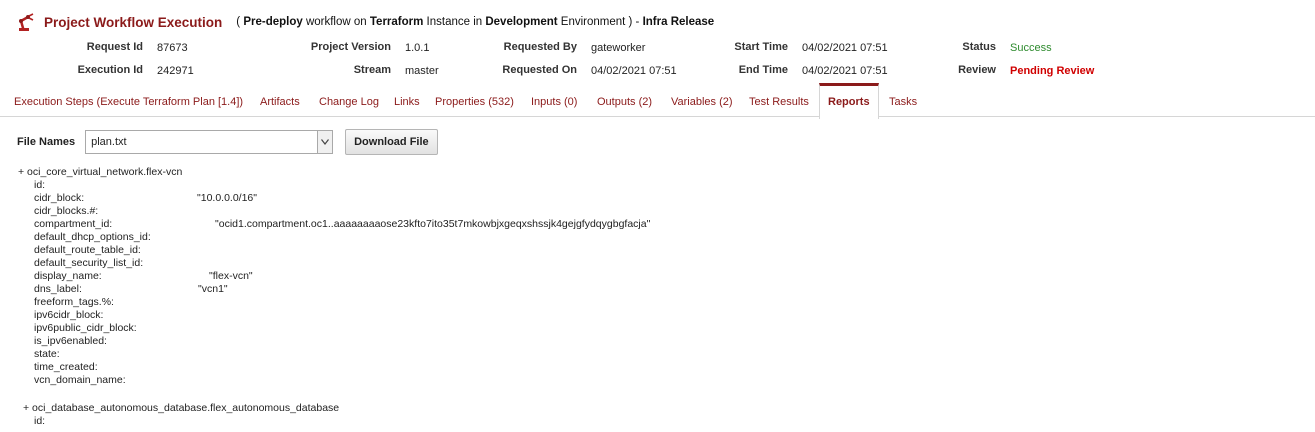  What do you see at coordinates (624, 99) in the screenshot?
I see `tab-outputs: Outputs (2)` at bounding box center [624, 99].